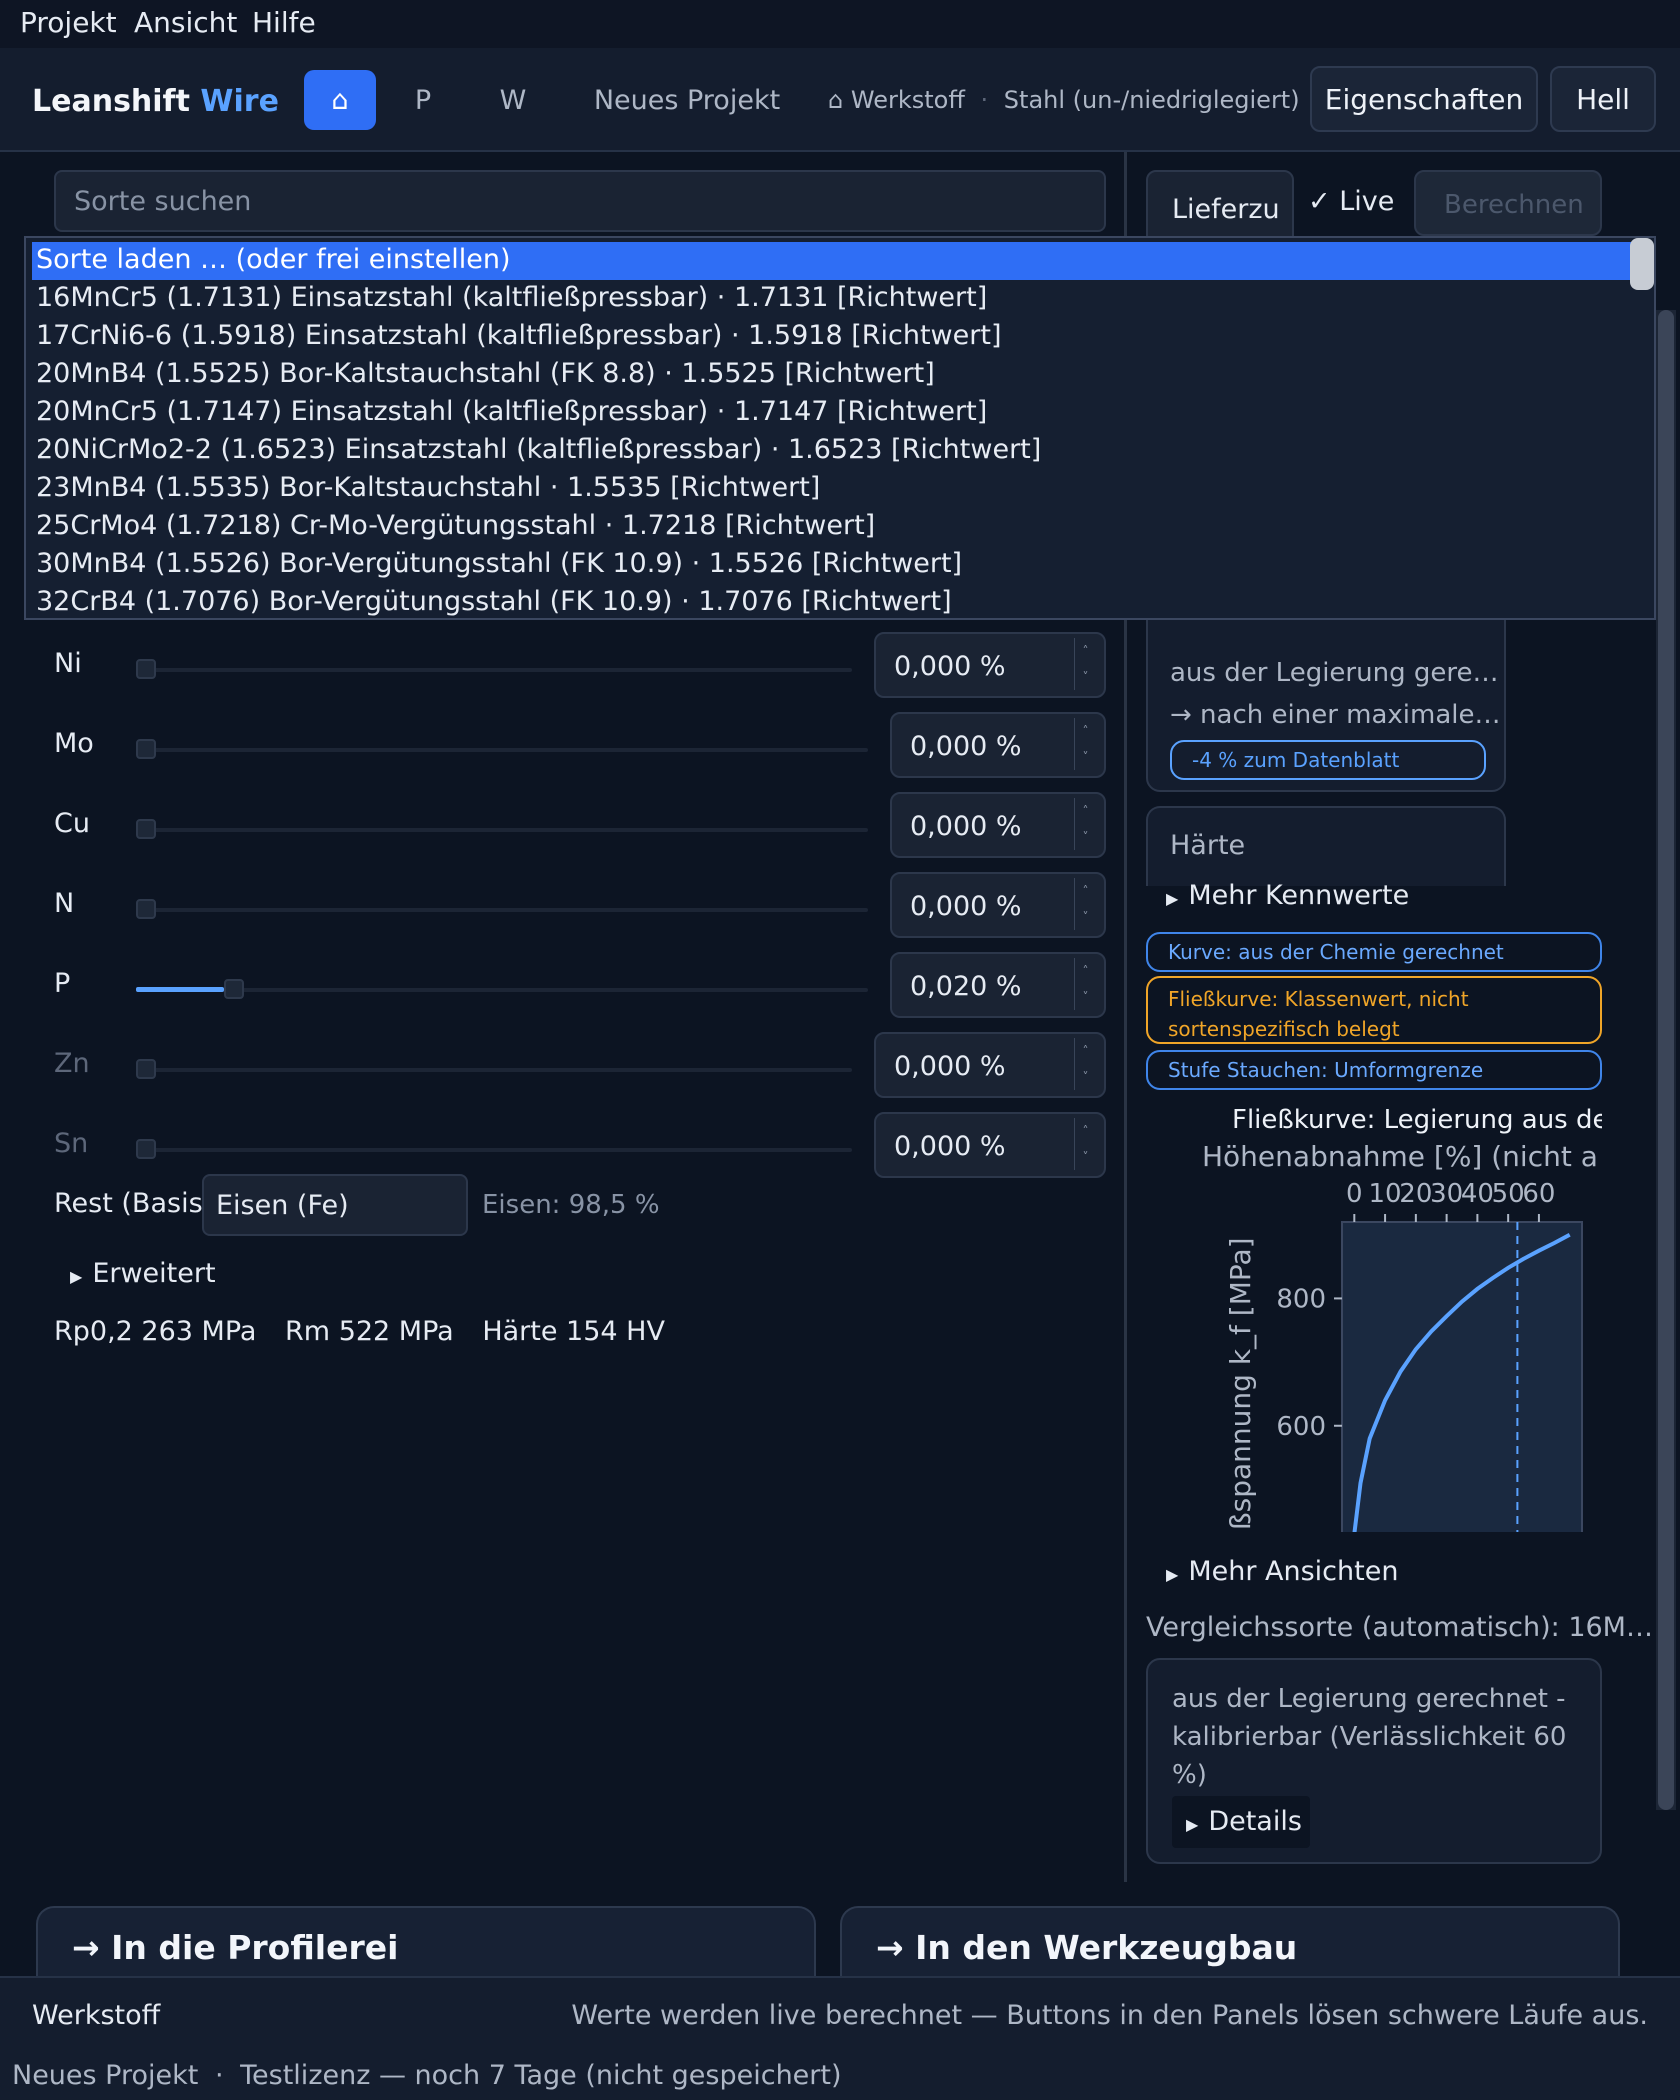 This screenshot has height=2100, width=1680. I want to click on live-checkbox: ✓ Live, so click(1351, 201).